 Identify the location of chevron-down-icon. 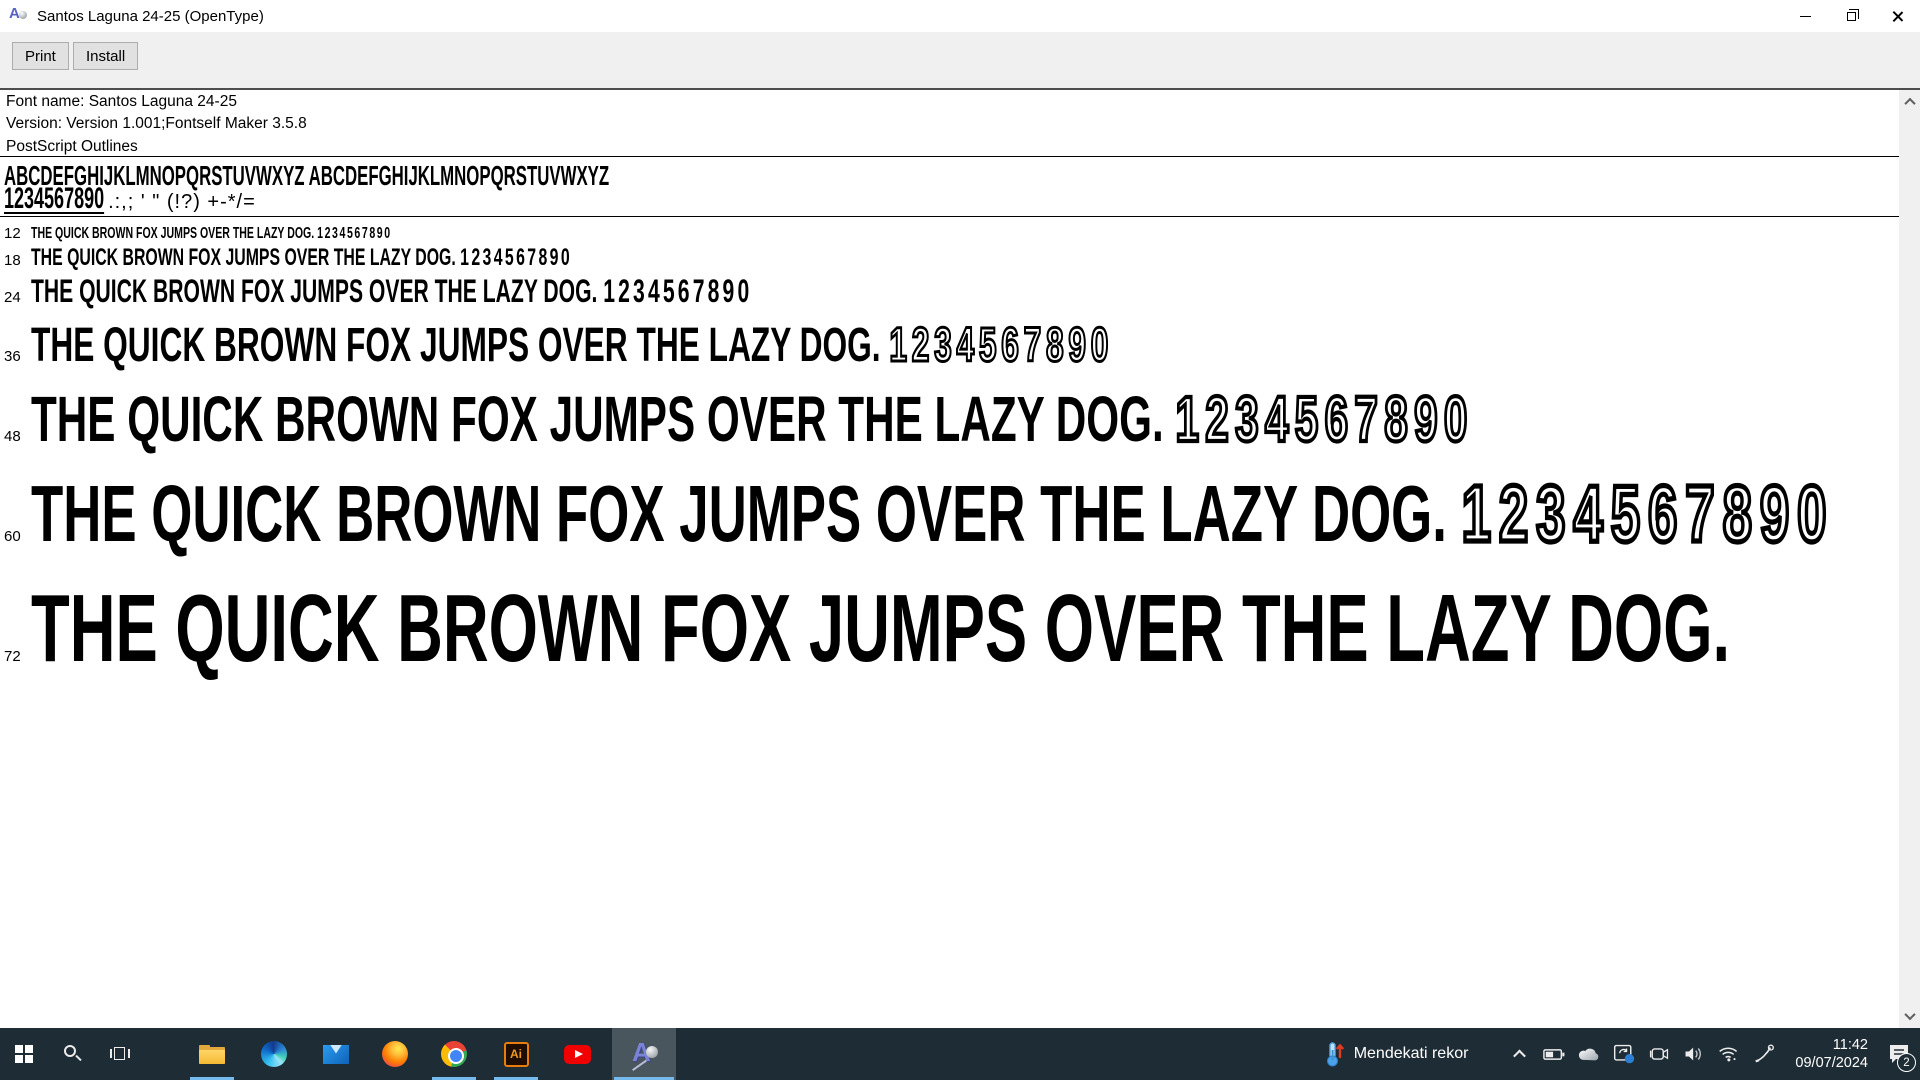
(1909, 1014).